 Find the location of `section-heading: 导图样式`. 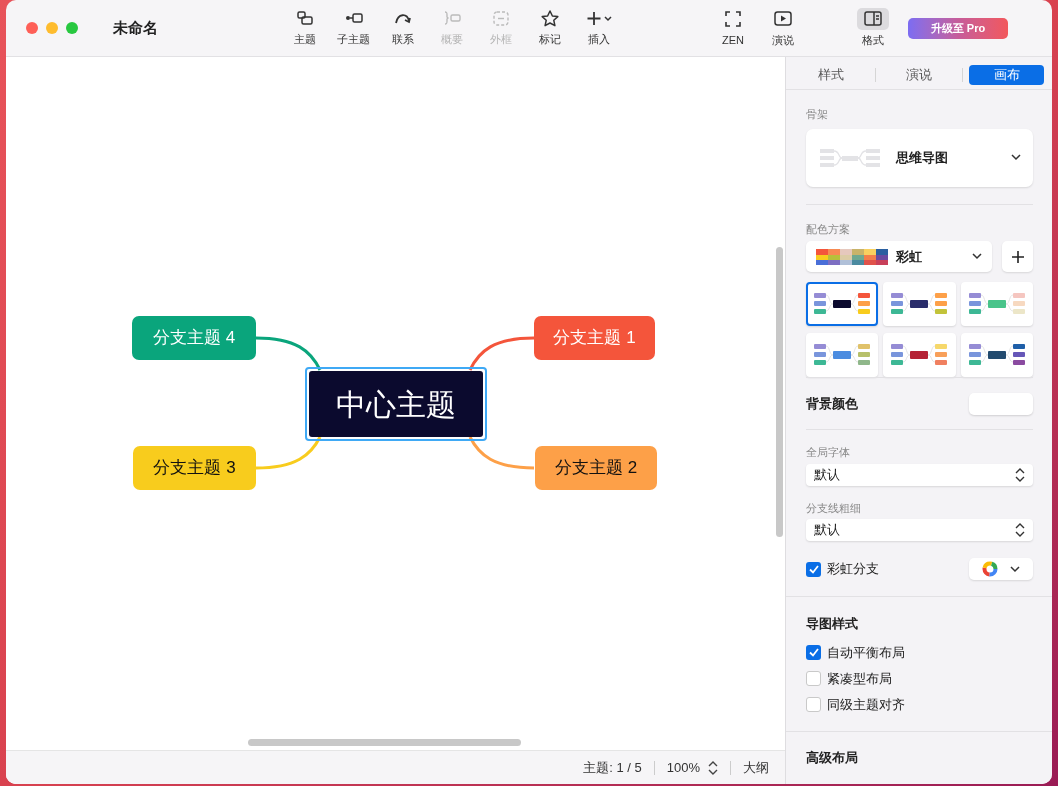

section-heading: 导图样式 is located at coordinates (832, 624).